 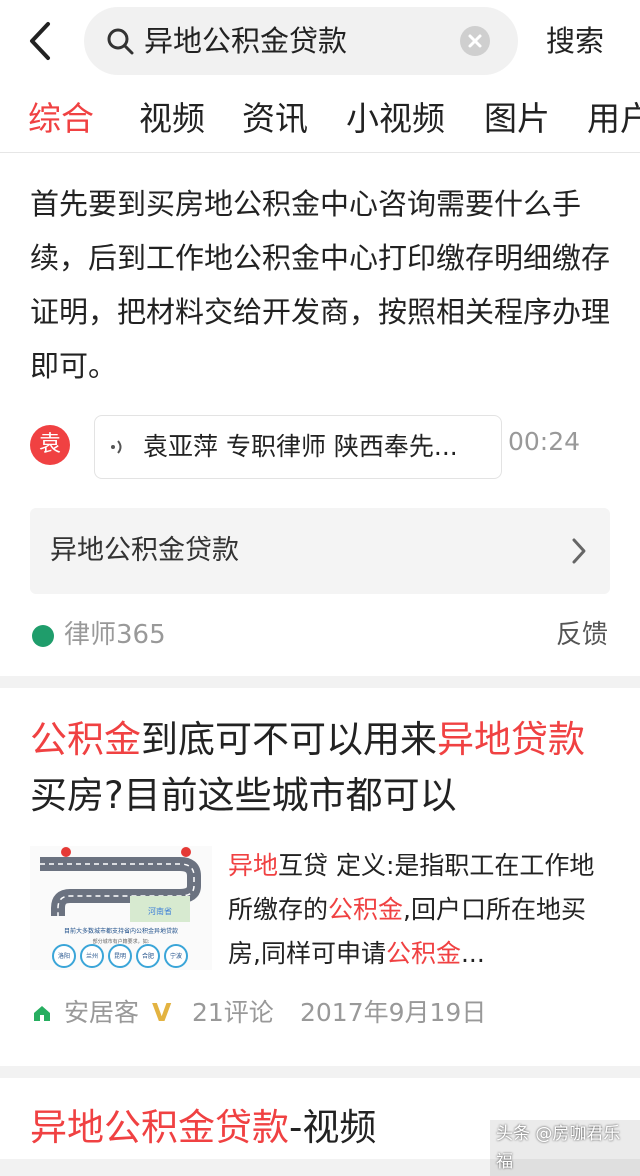 I want to click on back-arrow-icon, so click(x=40, y=41).